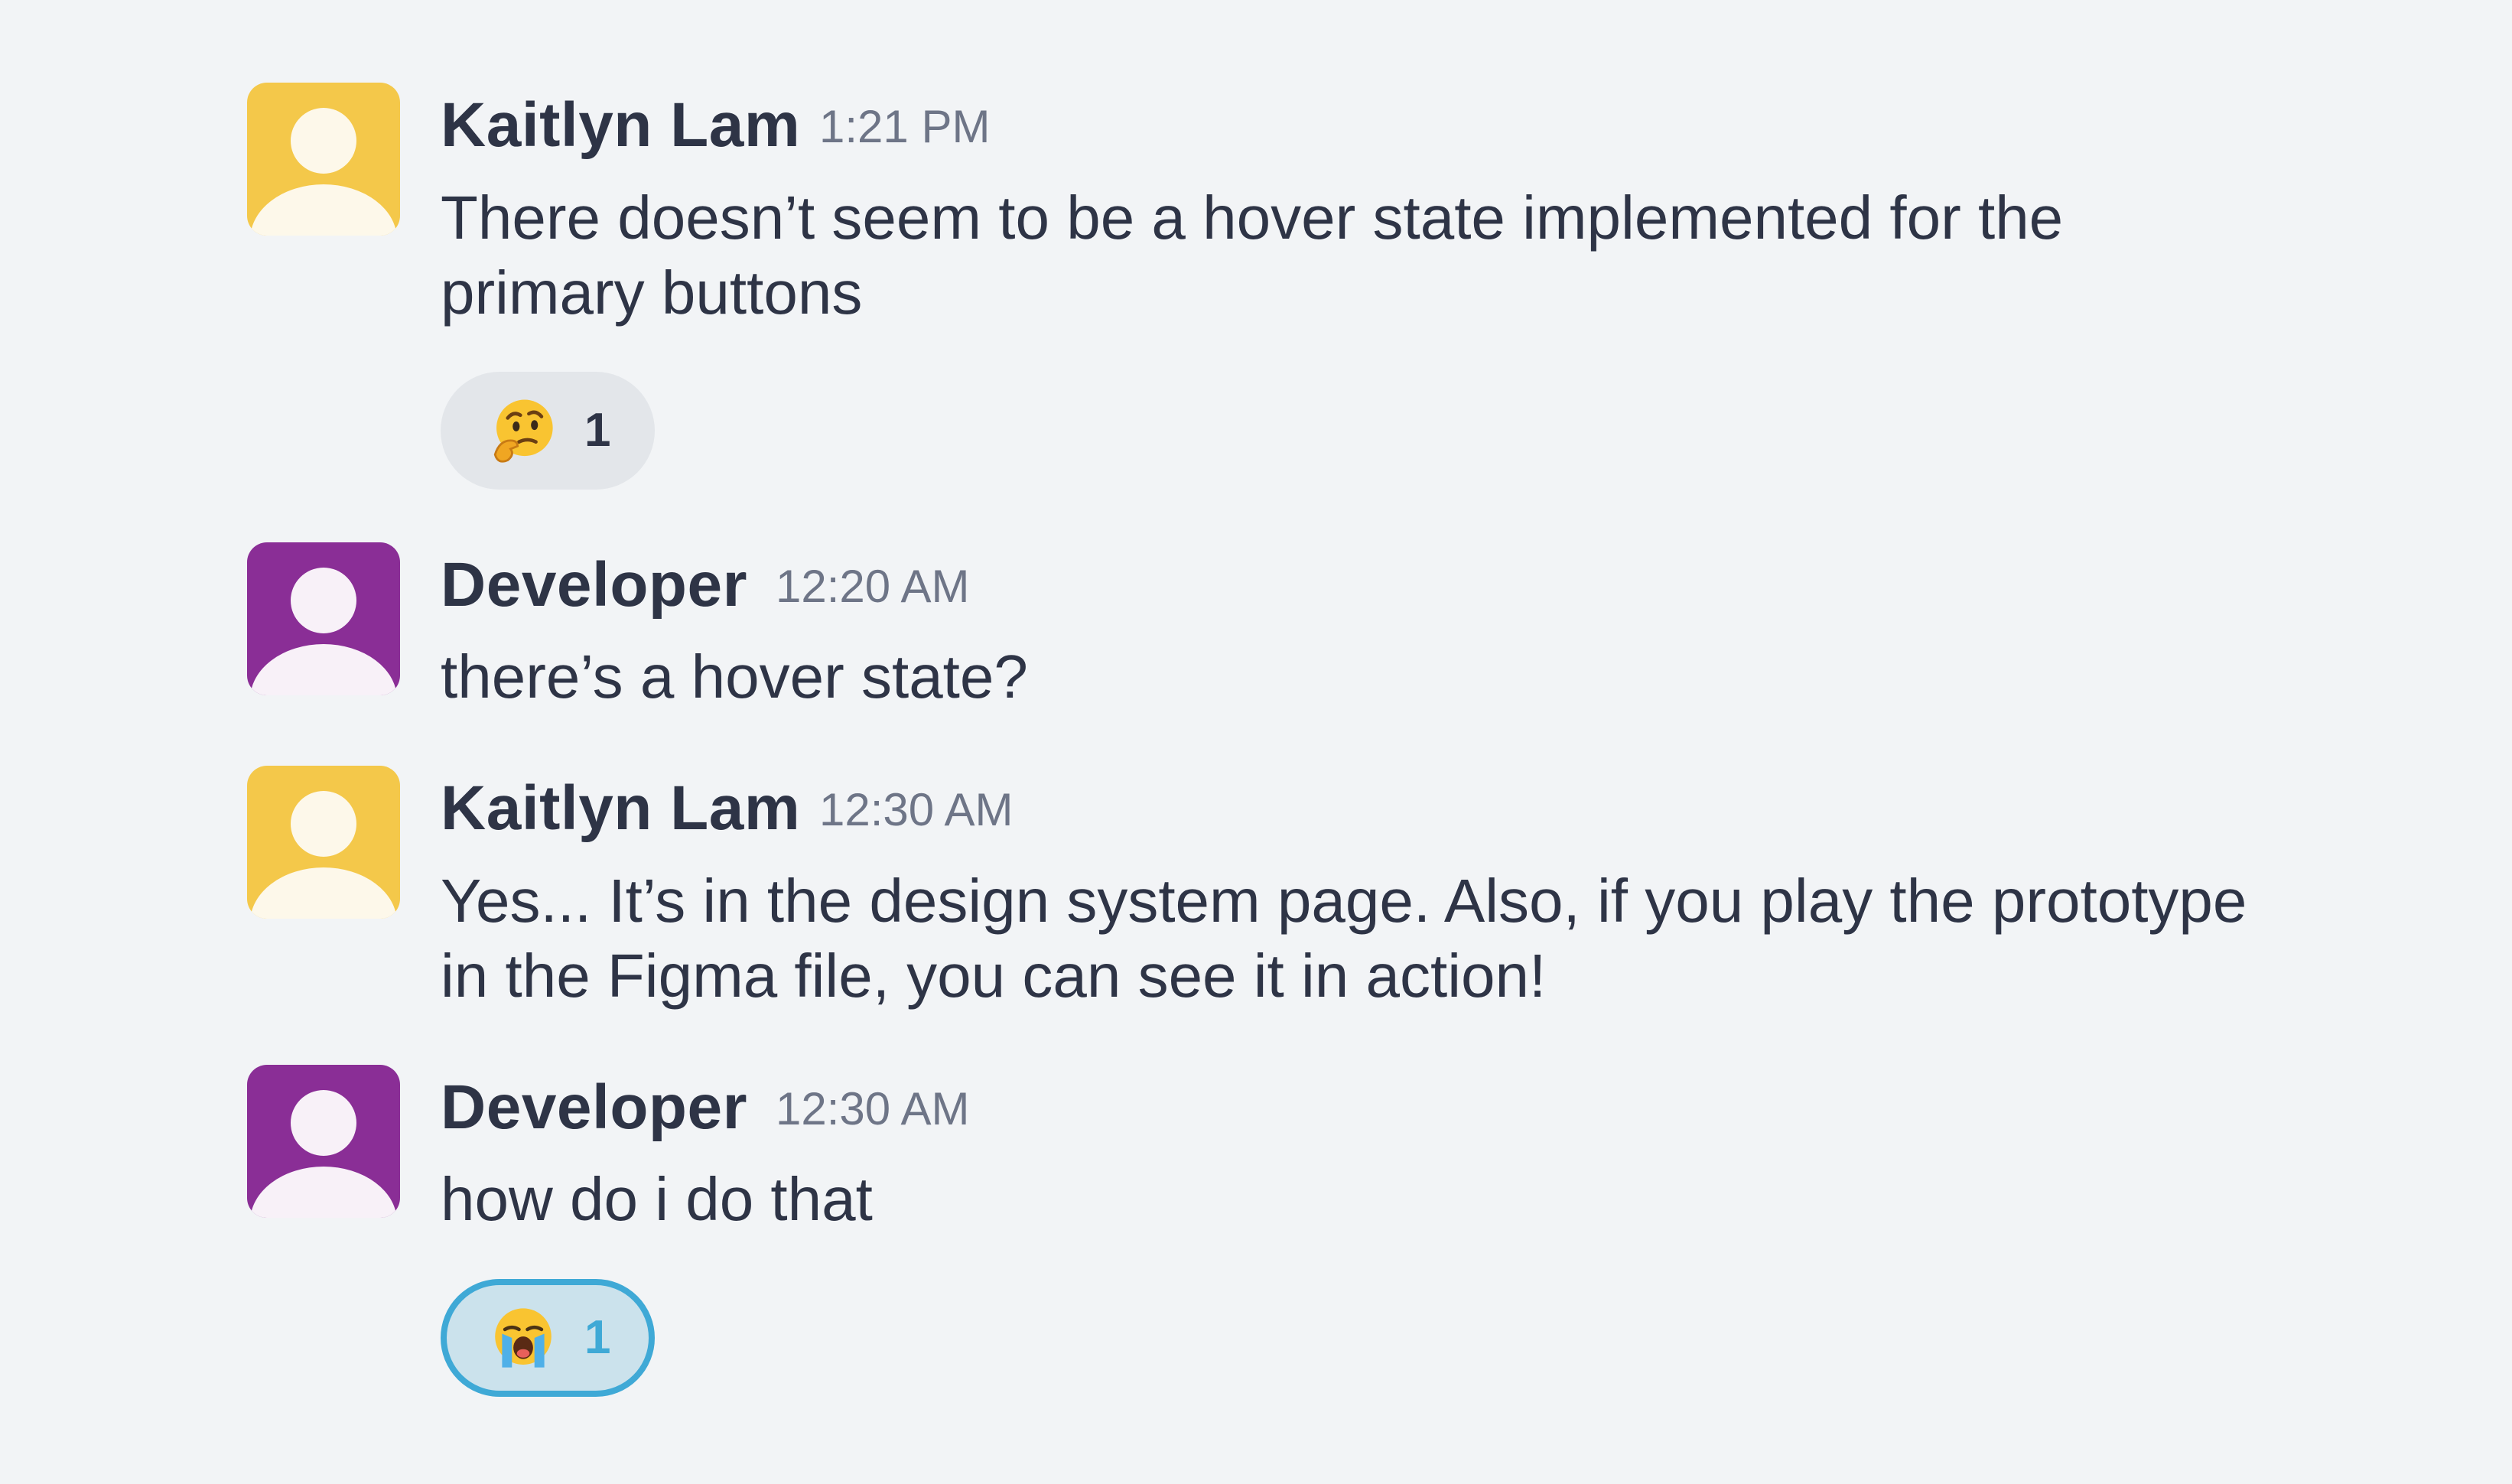  What do you see at coordinates (1450, 676) in the screenshot?
I see `message-text: there’s a hover state?` at bounding box center [1450, 676].